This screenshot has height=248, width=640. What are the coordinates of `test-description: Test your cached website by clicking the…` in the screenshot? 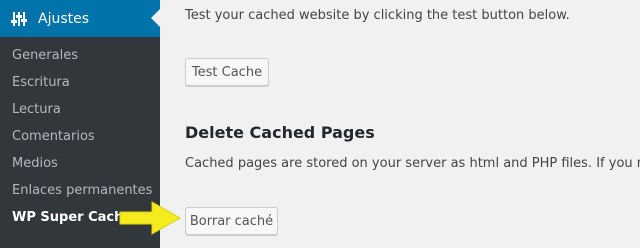 It's located at (377, 15).